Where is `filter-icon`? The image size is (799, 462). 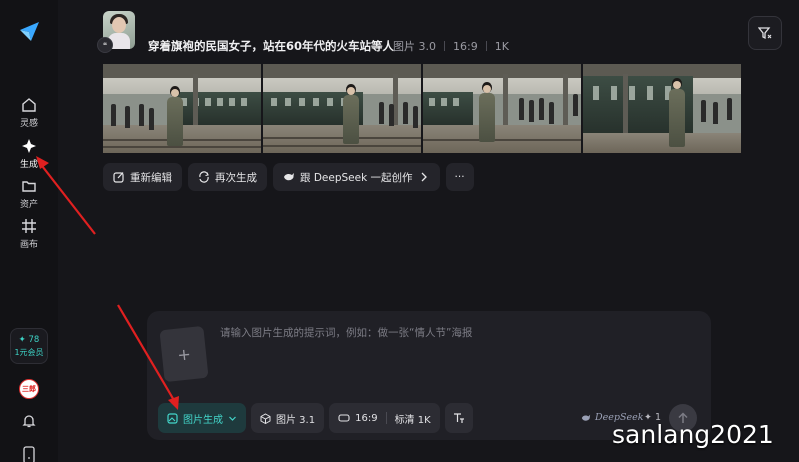
filter-icon is located at coordinates (765, 33).